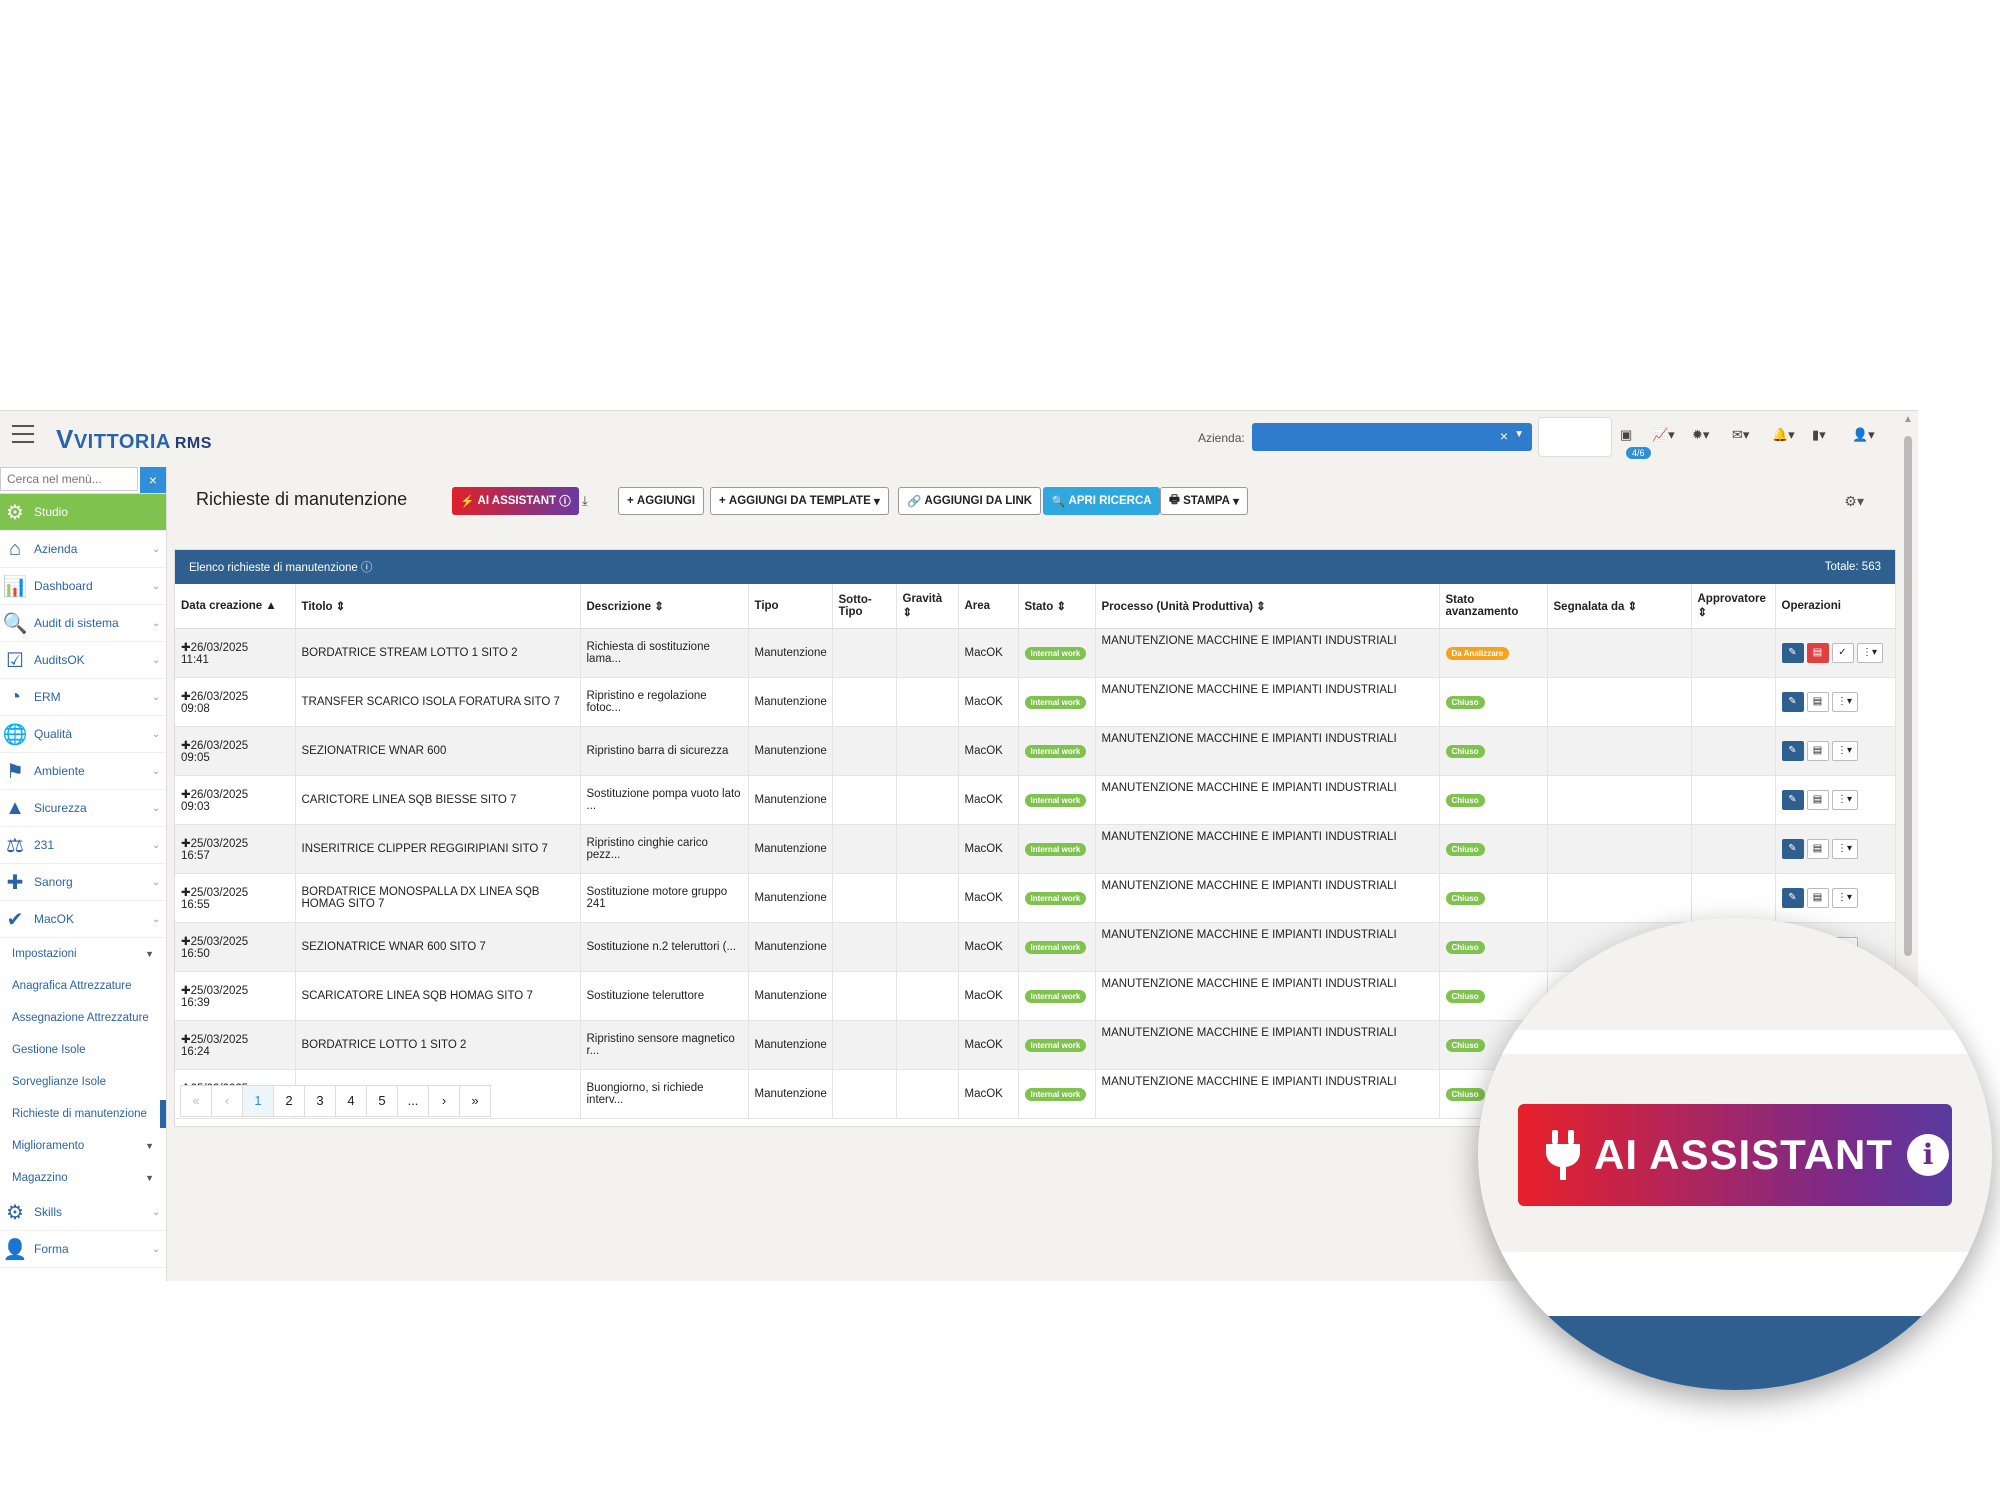  I want to click on col-processo: Processo (Unità Produttiva) ⇕, so click(1267, 606).